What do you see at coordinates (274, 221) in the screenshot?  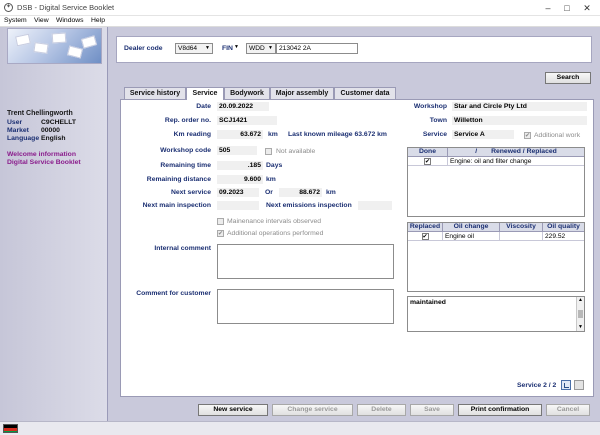 I see `maintenance-observed-label: Mainenance intervals observed` at bounding box center [274, 221].